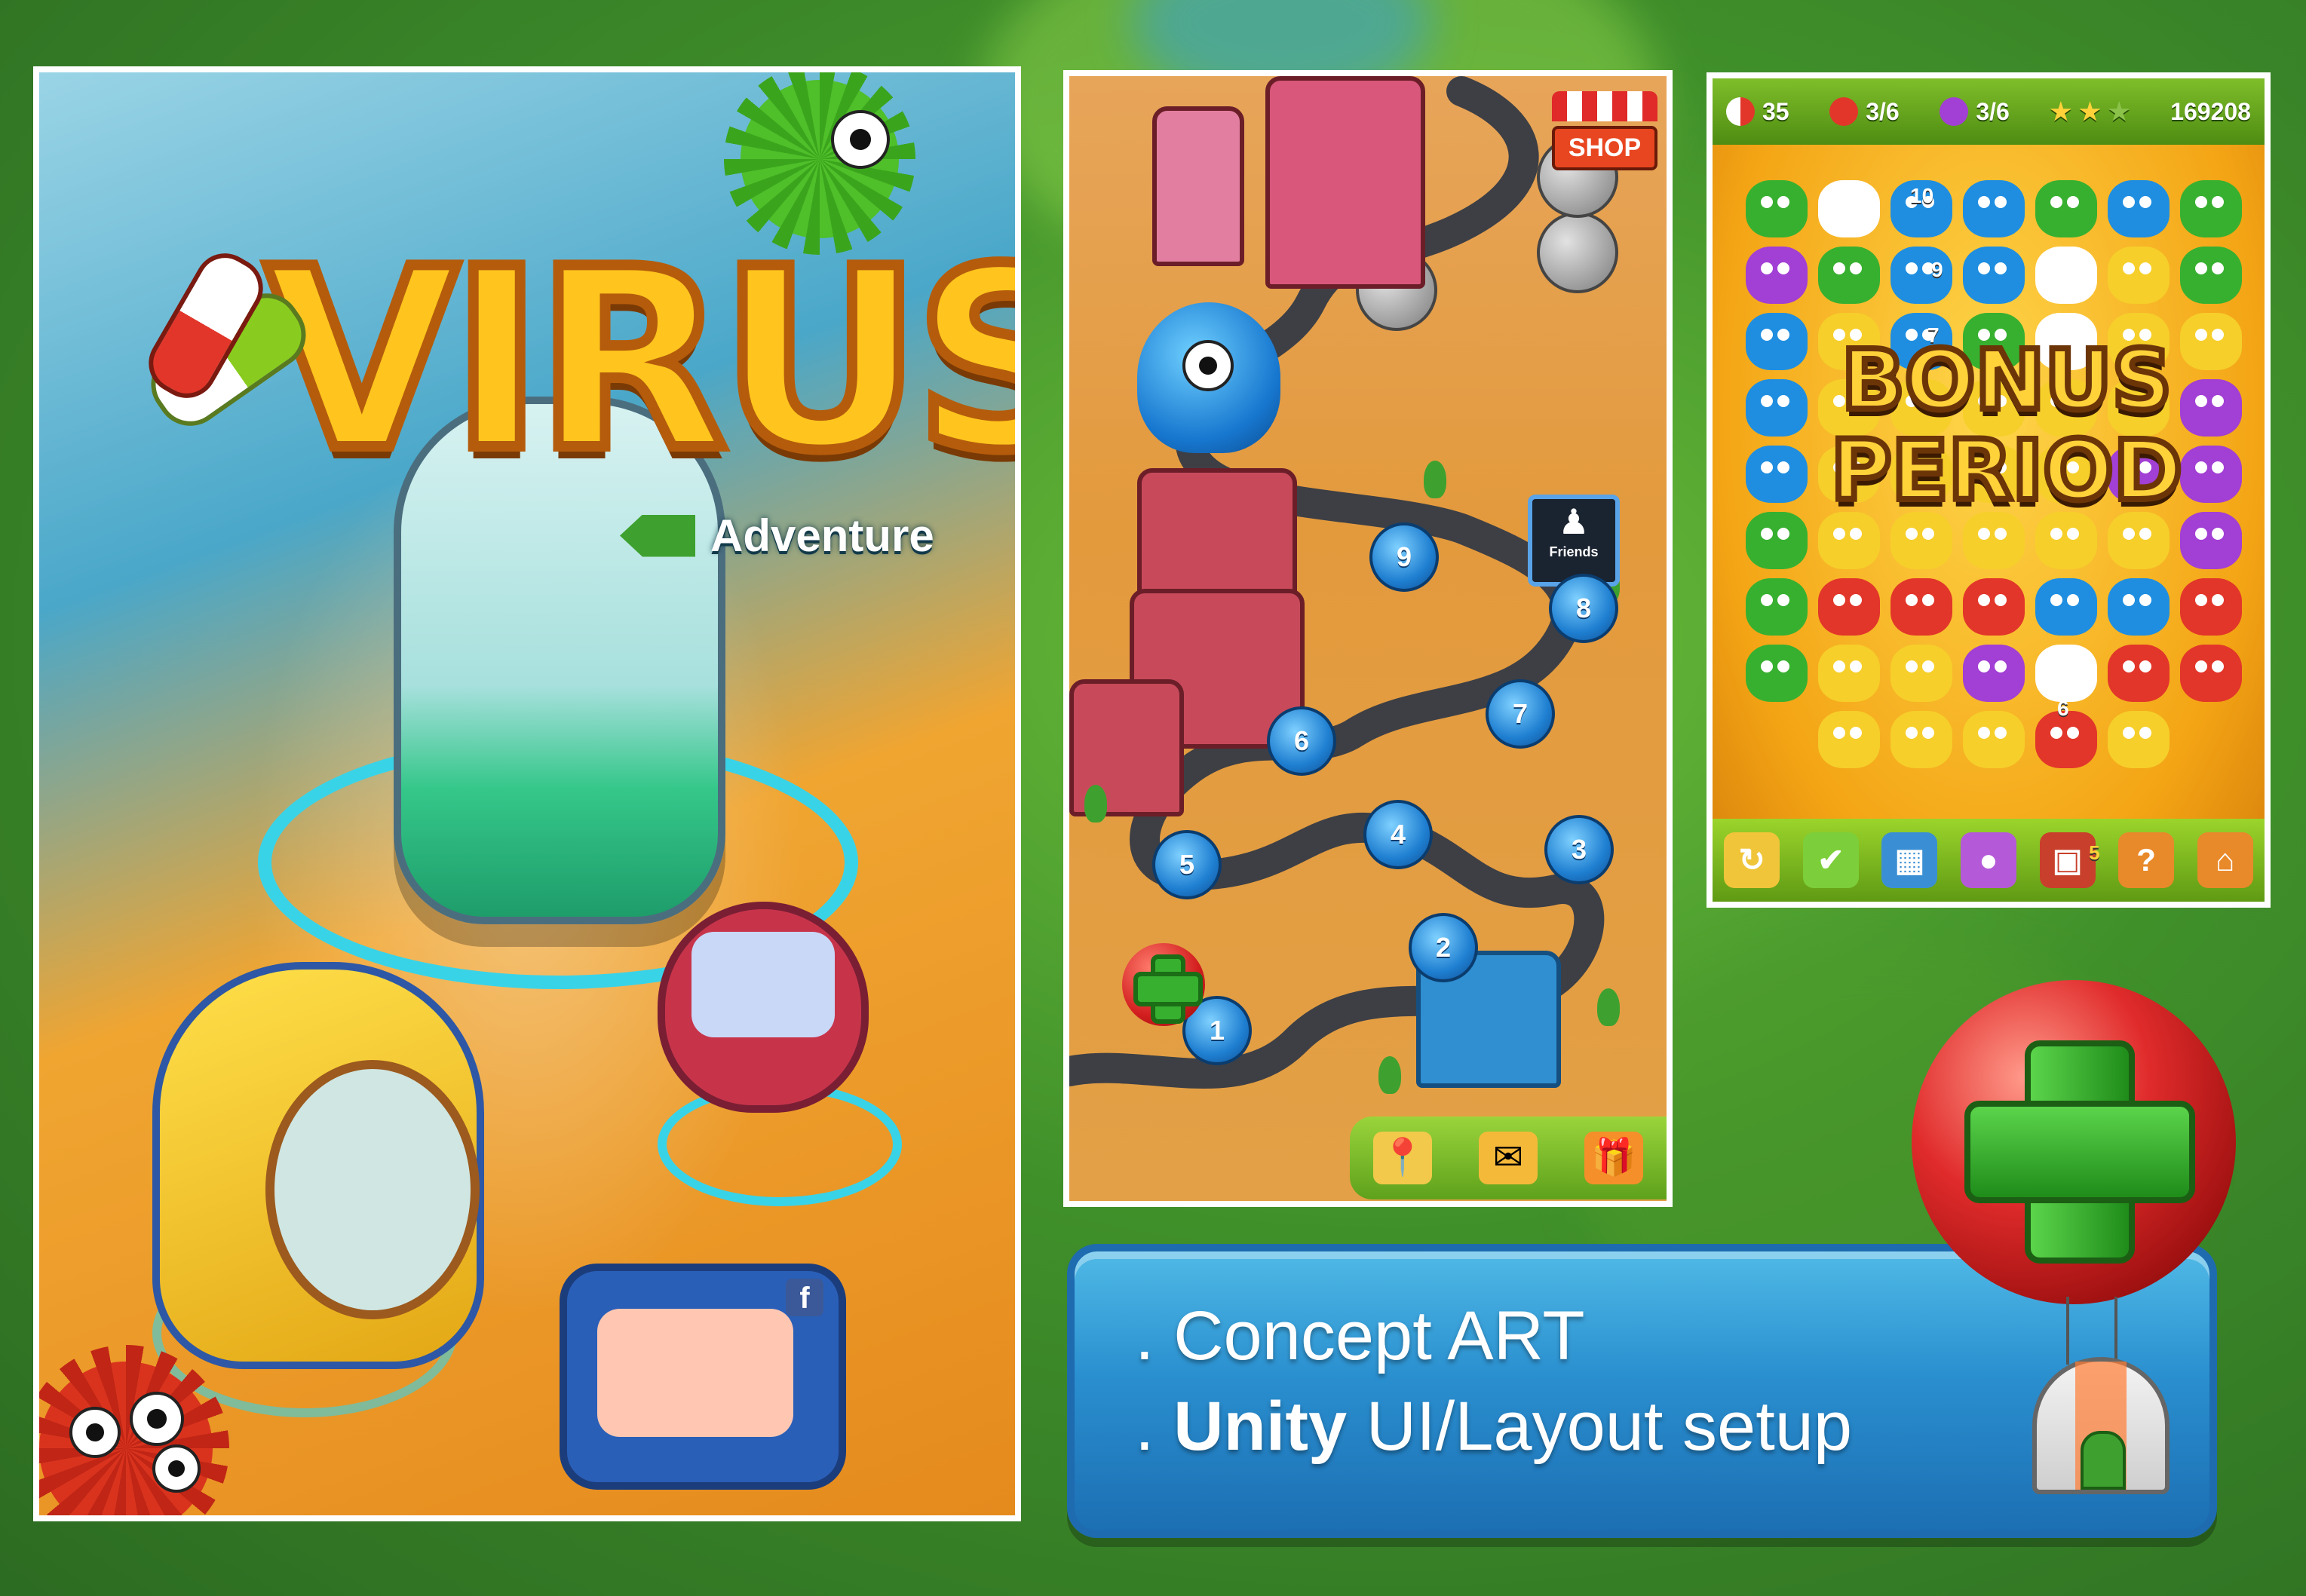 The width and height of the screenshot is (2306, 1596). Describe the element at coordinates (1937, 269) in the screenshot. I see `pill-count-label: 9` at that location.